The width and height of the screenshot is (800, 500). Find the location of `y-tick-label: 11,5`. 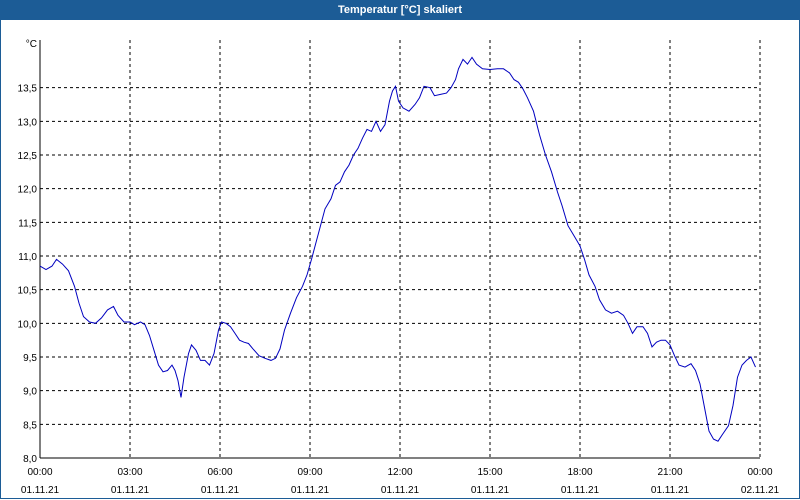

y-tick-label: 11,5 is located at coordinates (27, 223).